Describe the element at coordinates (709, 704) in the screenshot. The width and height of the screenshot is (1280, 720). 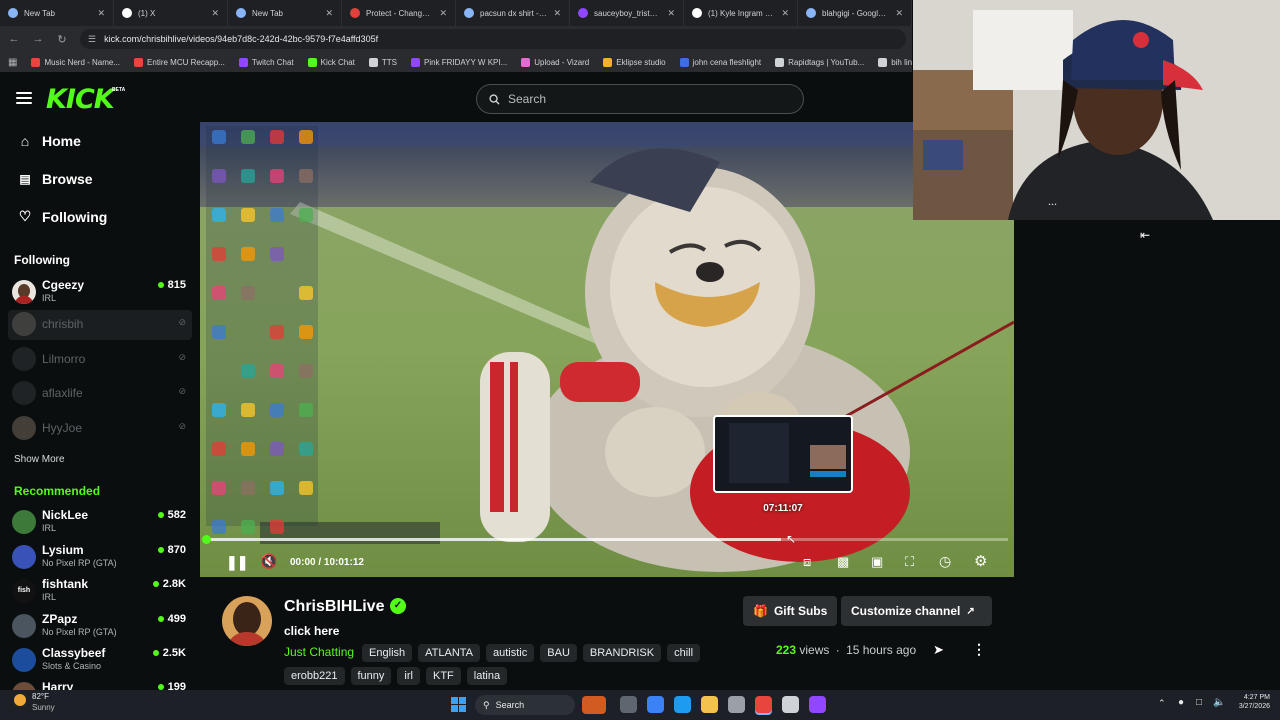
I see `file-explorer-icon` at that location.